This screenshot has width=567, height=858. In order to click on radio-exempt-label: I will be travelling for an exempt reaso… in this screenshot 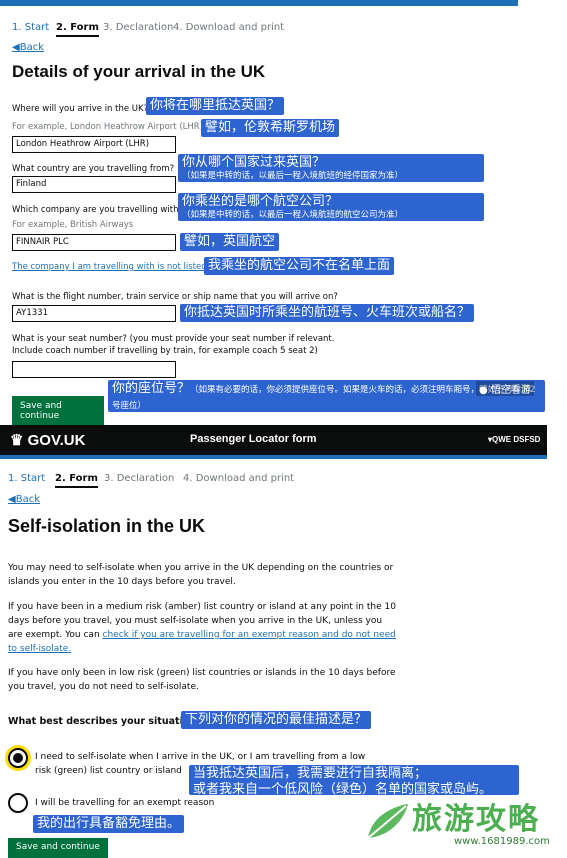, I will do `click(124, 804)`.